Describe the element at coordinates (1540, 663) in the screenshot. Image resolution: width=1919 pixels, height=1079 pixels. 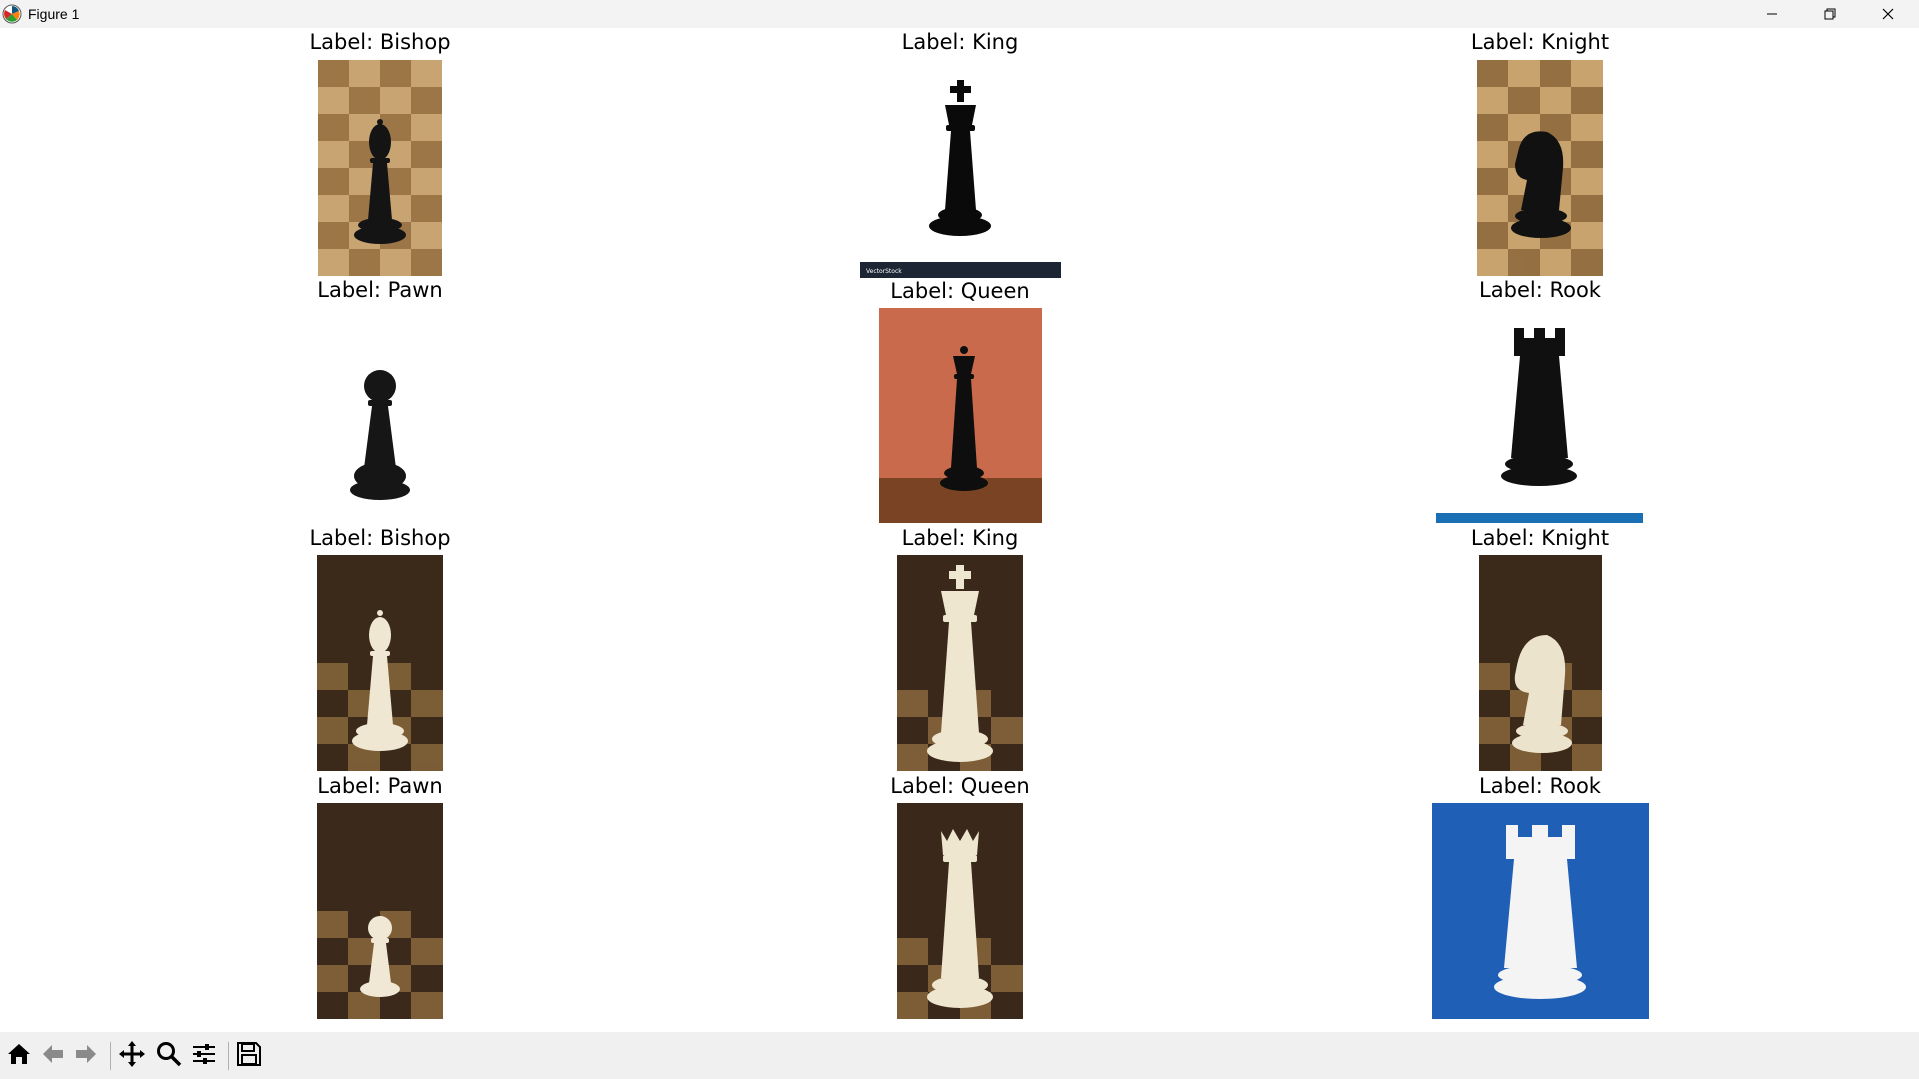
I see `knight-white-image` at that location.